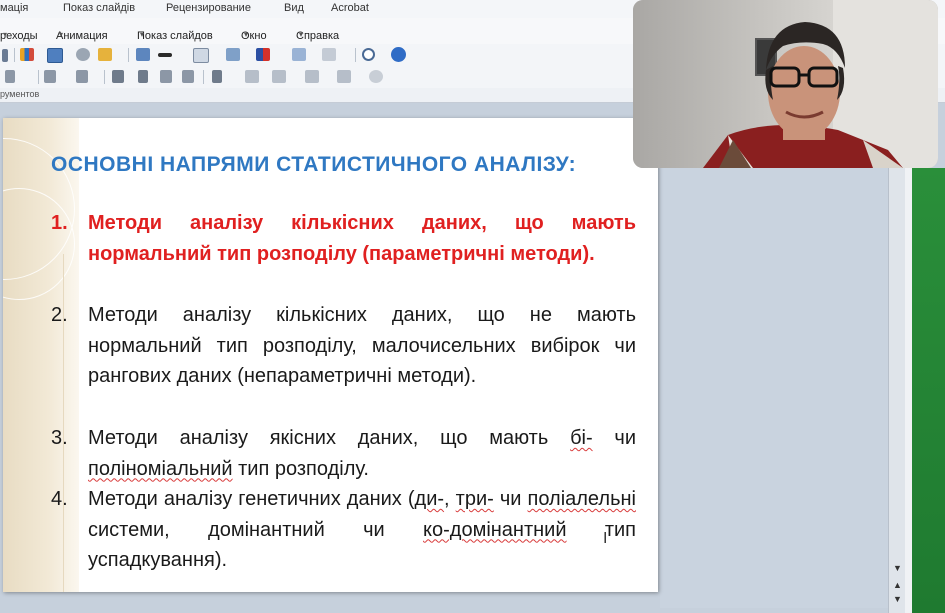 The width and height of the screenshot is (945, 613). I want to click on scroll-down-icon: ▼, so click(897, 568).